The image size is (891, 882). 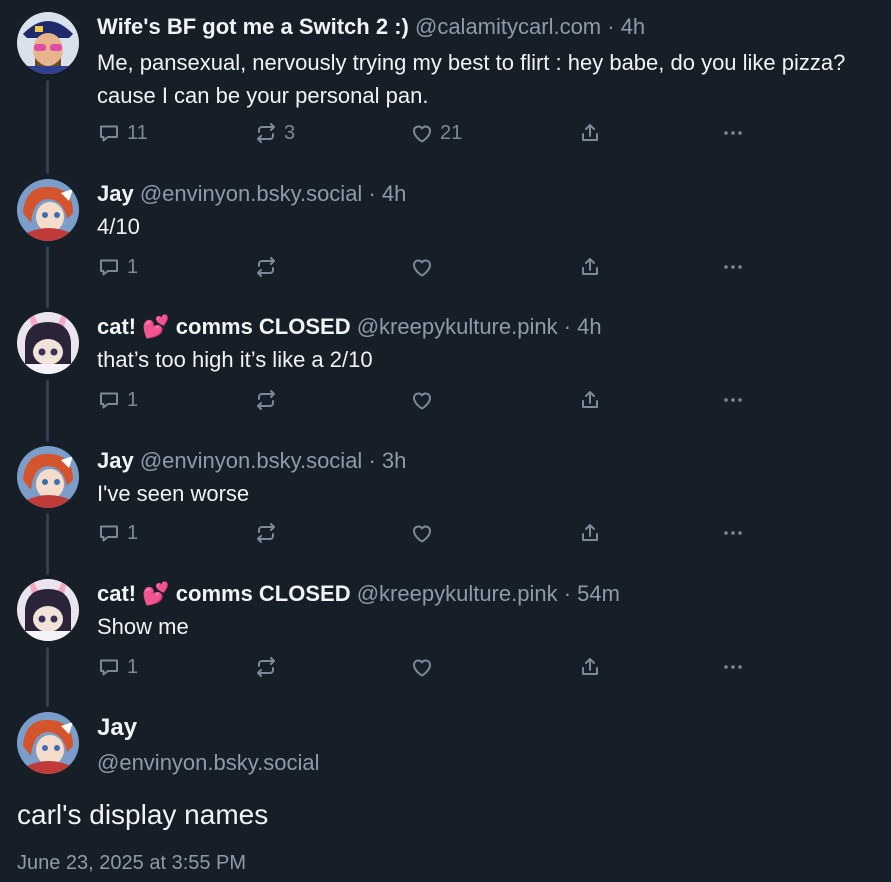 I want to click on timestamp: 3h, so click(x=394, y=460).